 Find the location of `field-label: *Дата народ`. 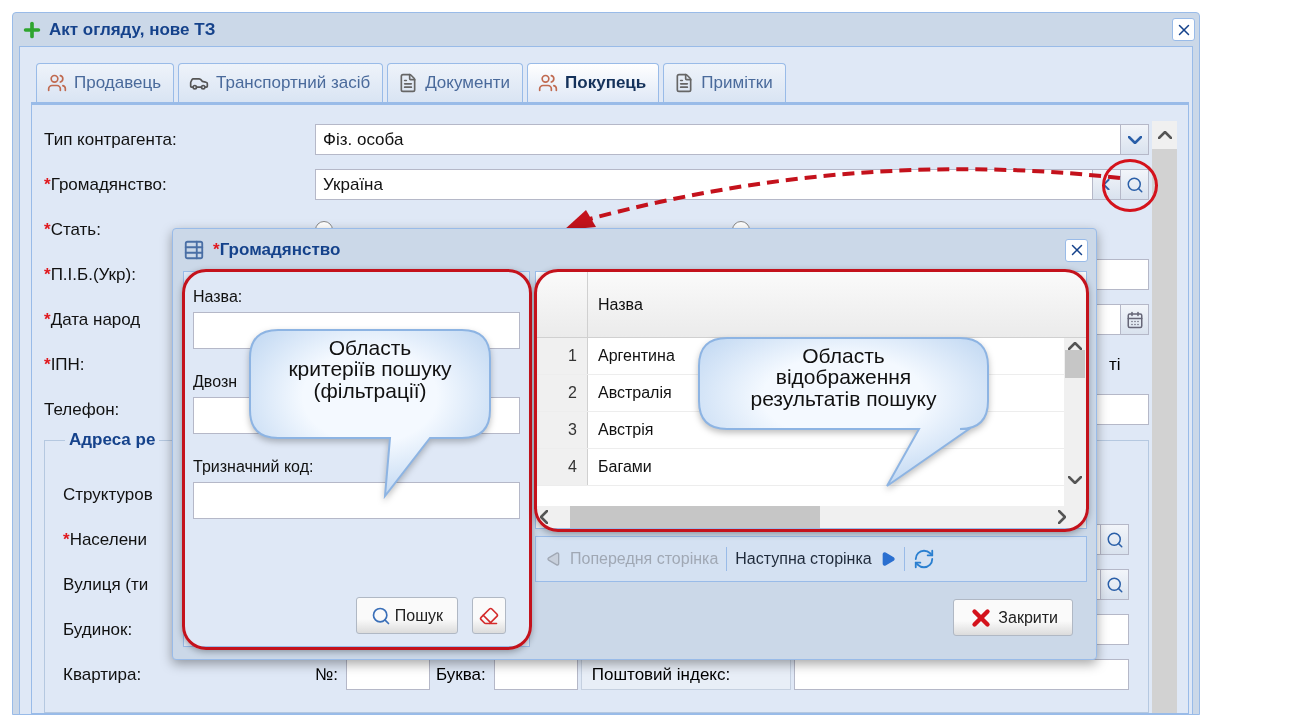

field-label: *Дата народ is located at coordinates (92, 319).